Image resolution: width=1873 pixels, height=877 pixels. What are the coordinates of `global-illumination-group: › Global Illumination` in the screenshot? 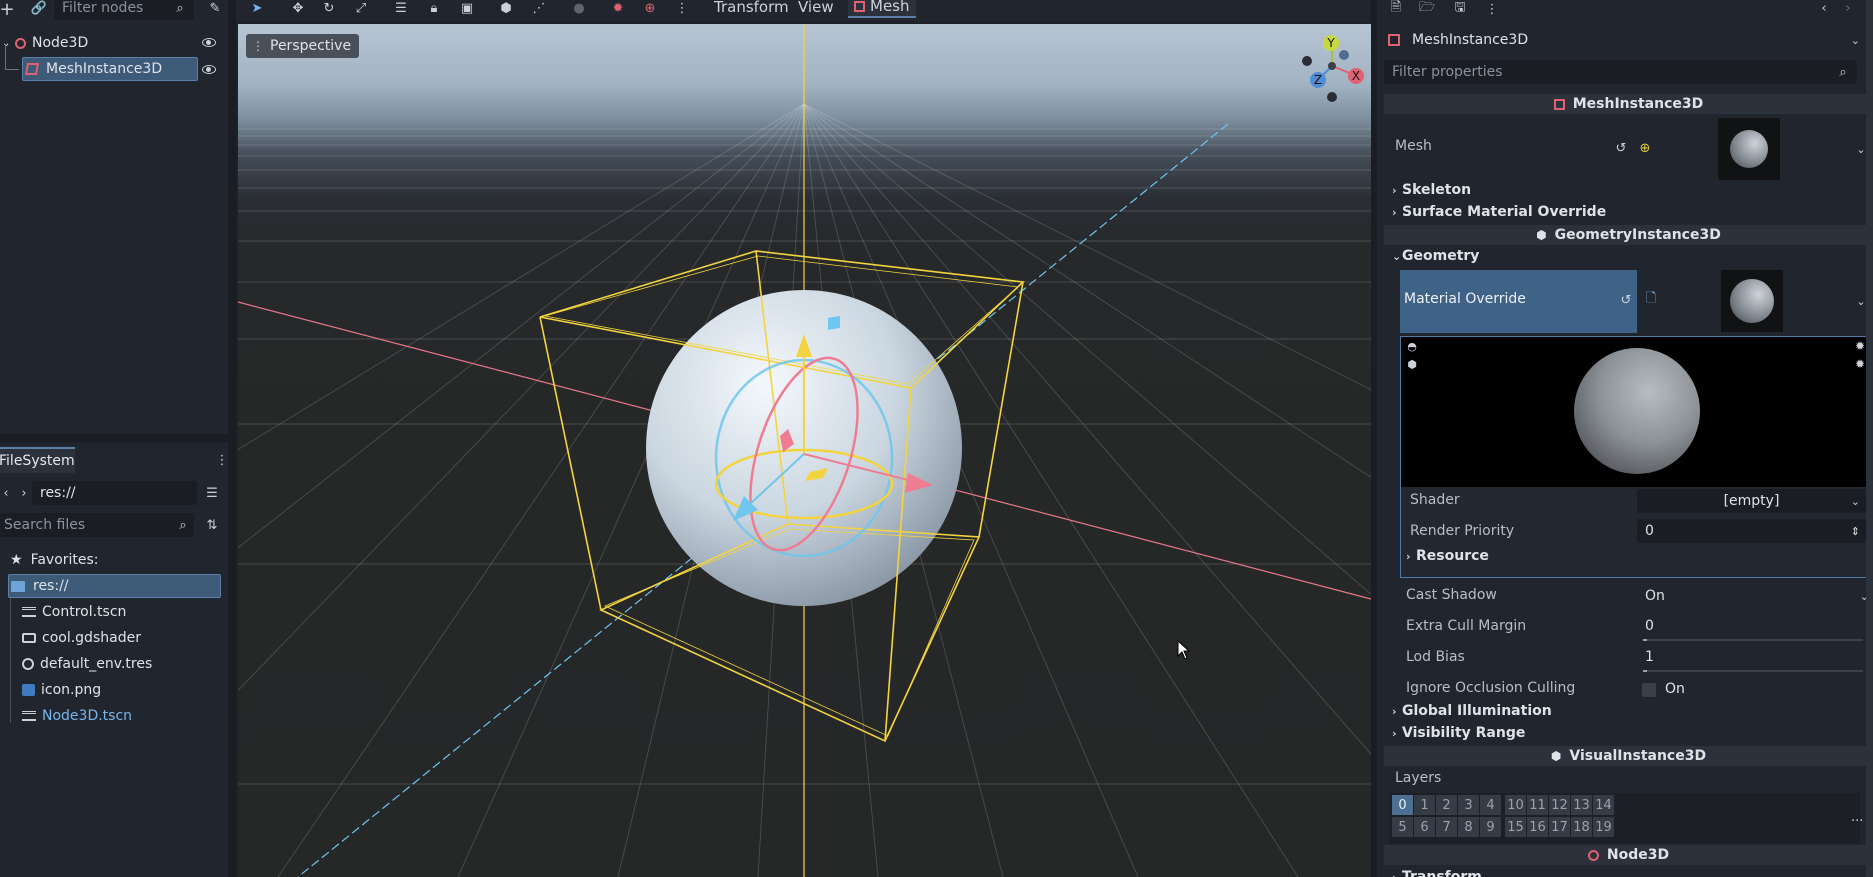 It's located at (1472, 711).